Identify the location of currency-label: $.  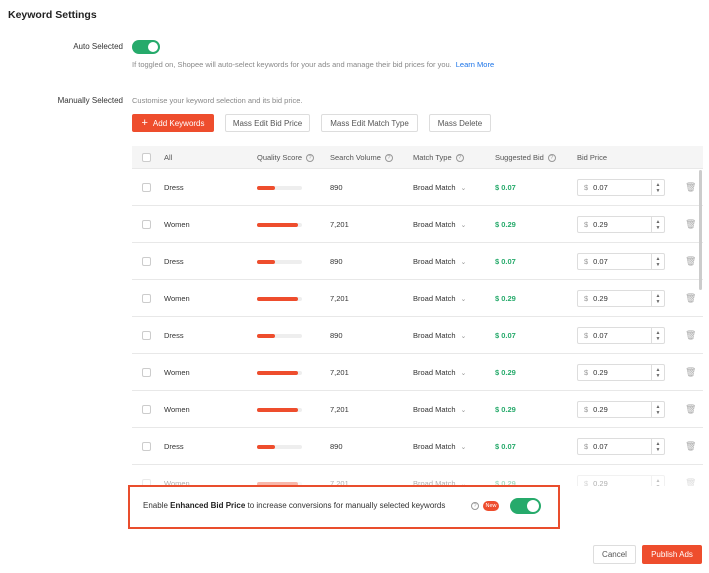
(586, 446).